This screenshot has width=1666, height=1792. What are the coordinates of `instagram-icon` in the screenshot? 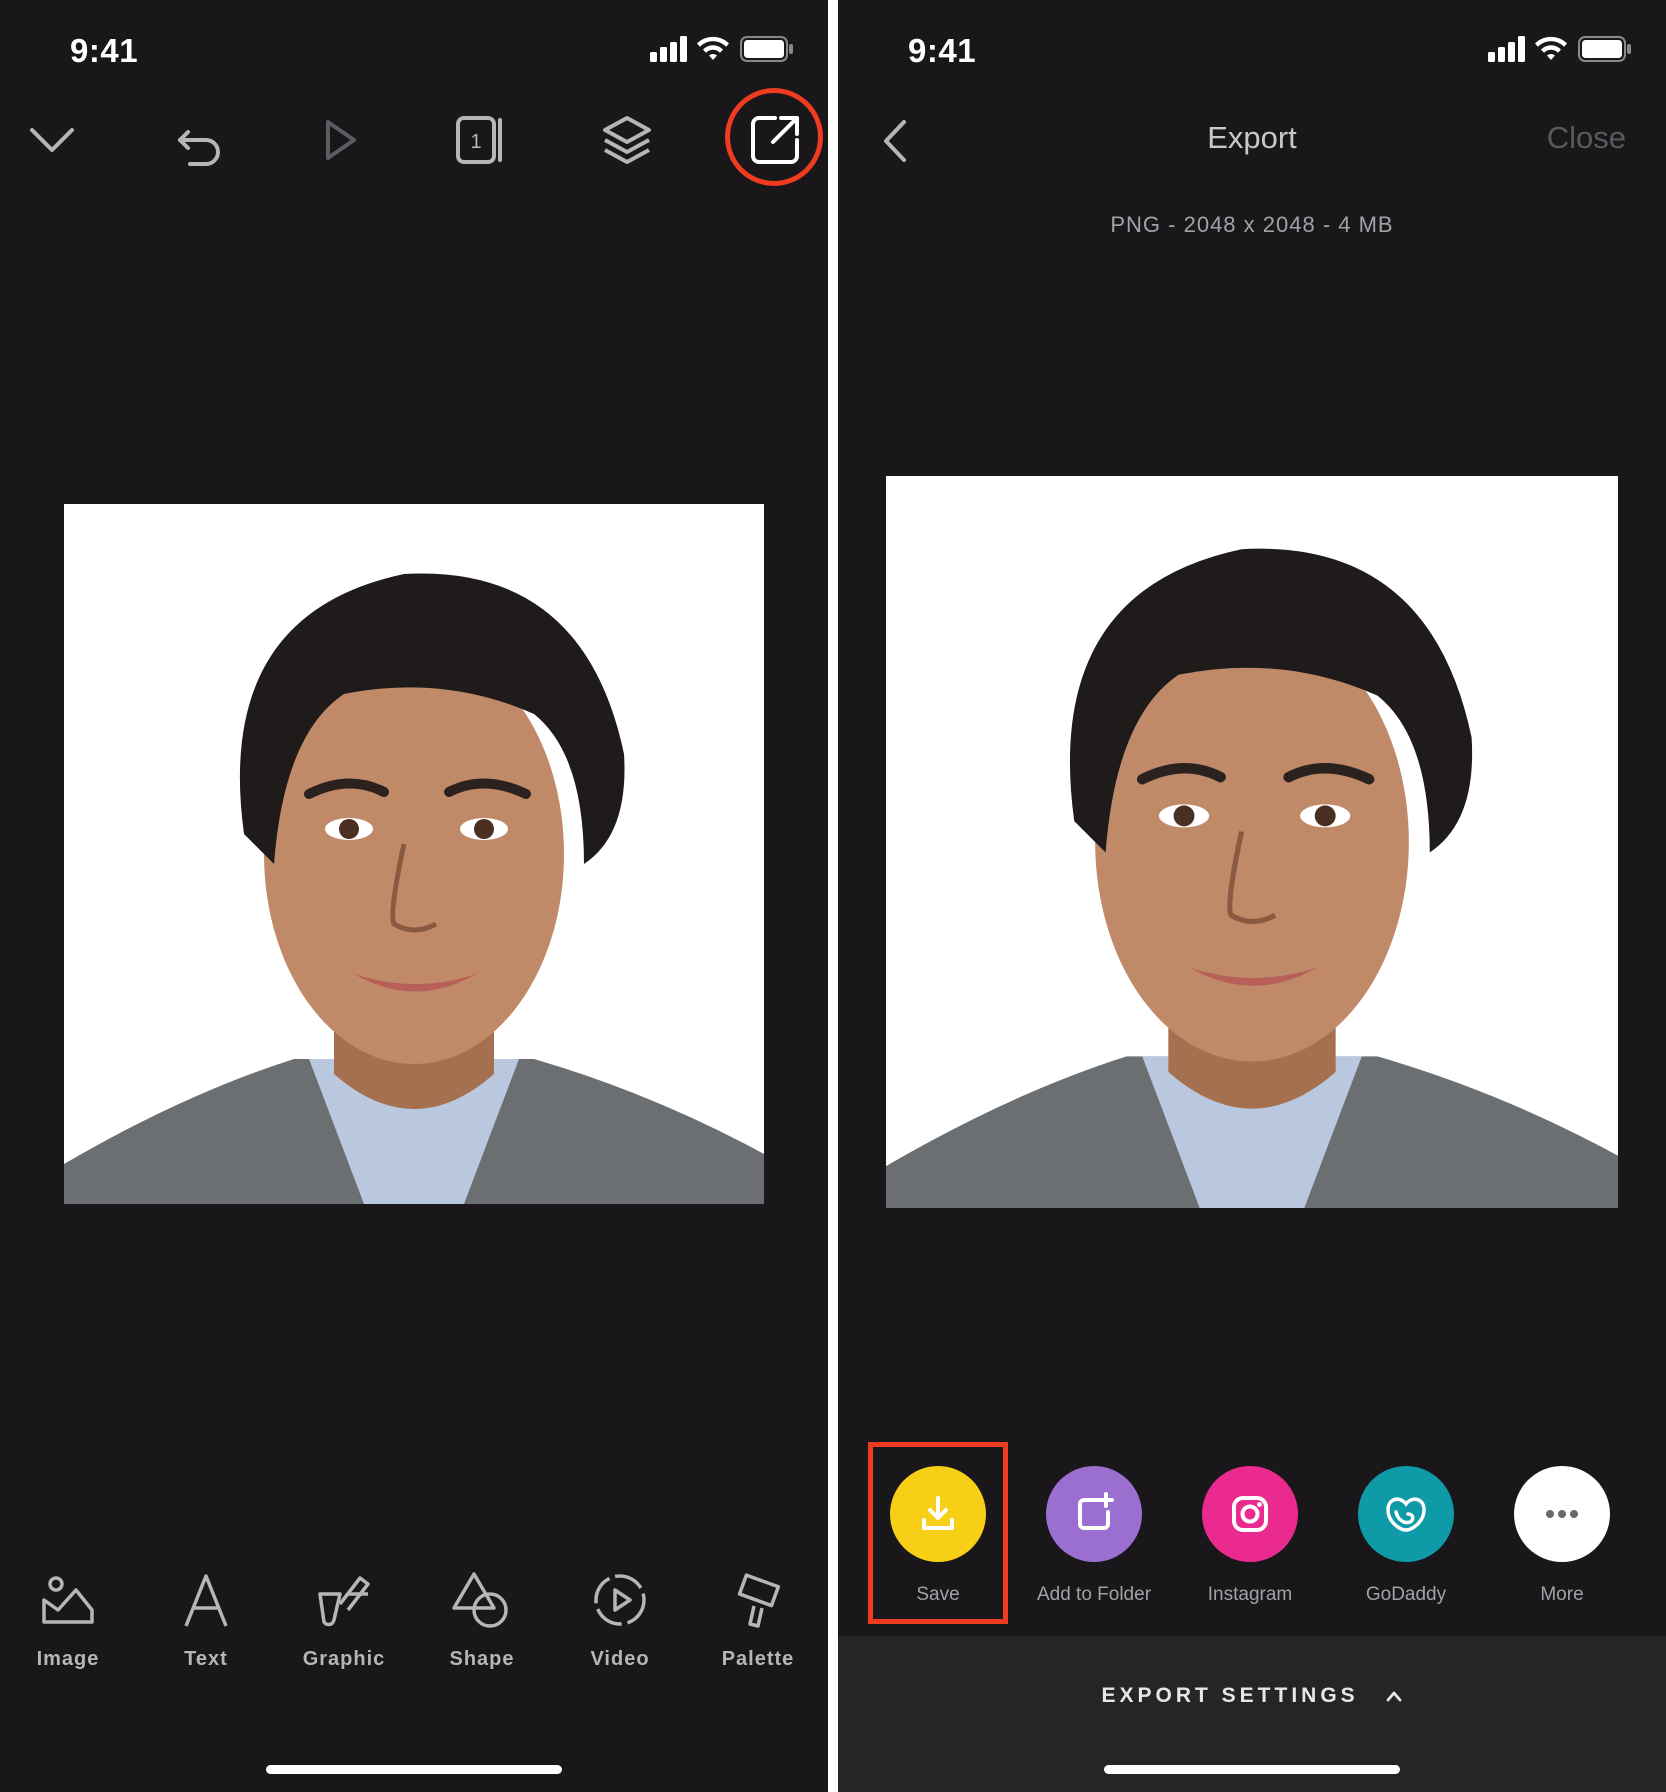 It's located at (1250, 1514).